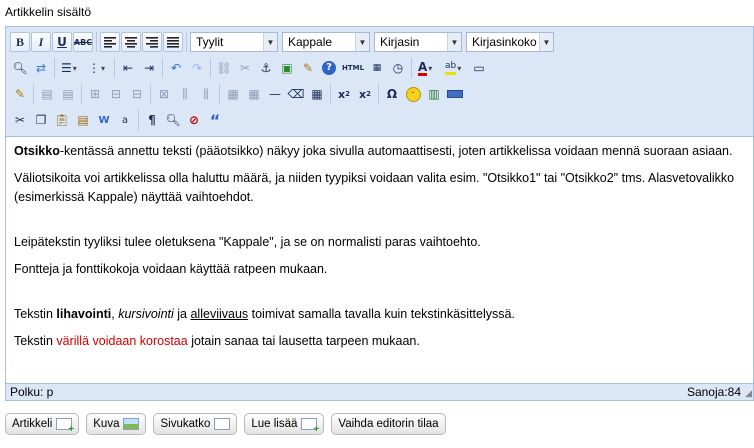  What do you see at coordinates (296, 94) in the screenshot?
I see `eraser-icon: ⌫` at bounding box center [296, 94].